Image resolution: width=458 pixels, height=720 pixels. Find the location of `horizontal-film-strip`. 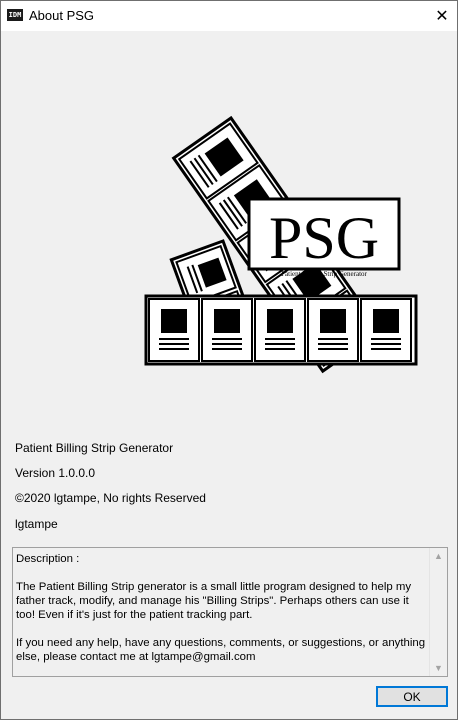

horizontal-film-strip is located at coordinates (281, 330).